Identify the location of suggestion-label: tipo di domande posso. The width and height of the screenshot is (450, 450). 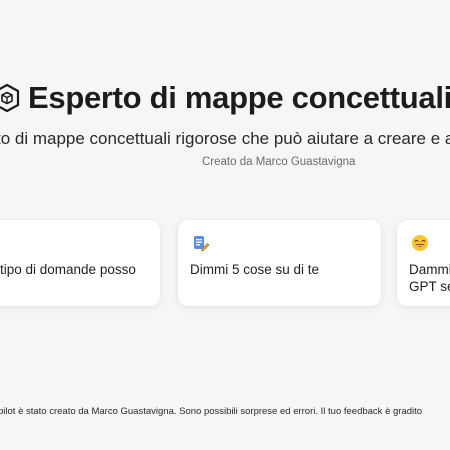
(68, 269).